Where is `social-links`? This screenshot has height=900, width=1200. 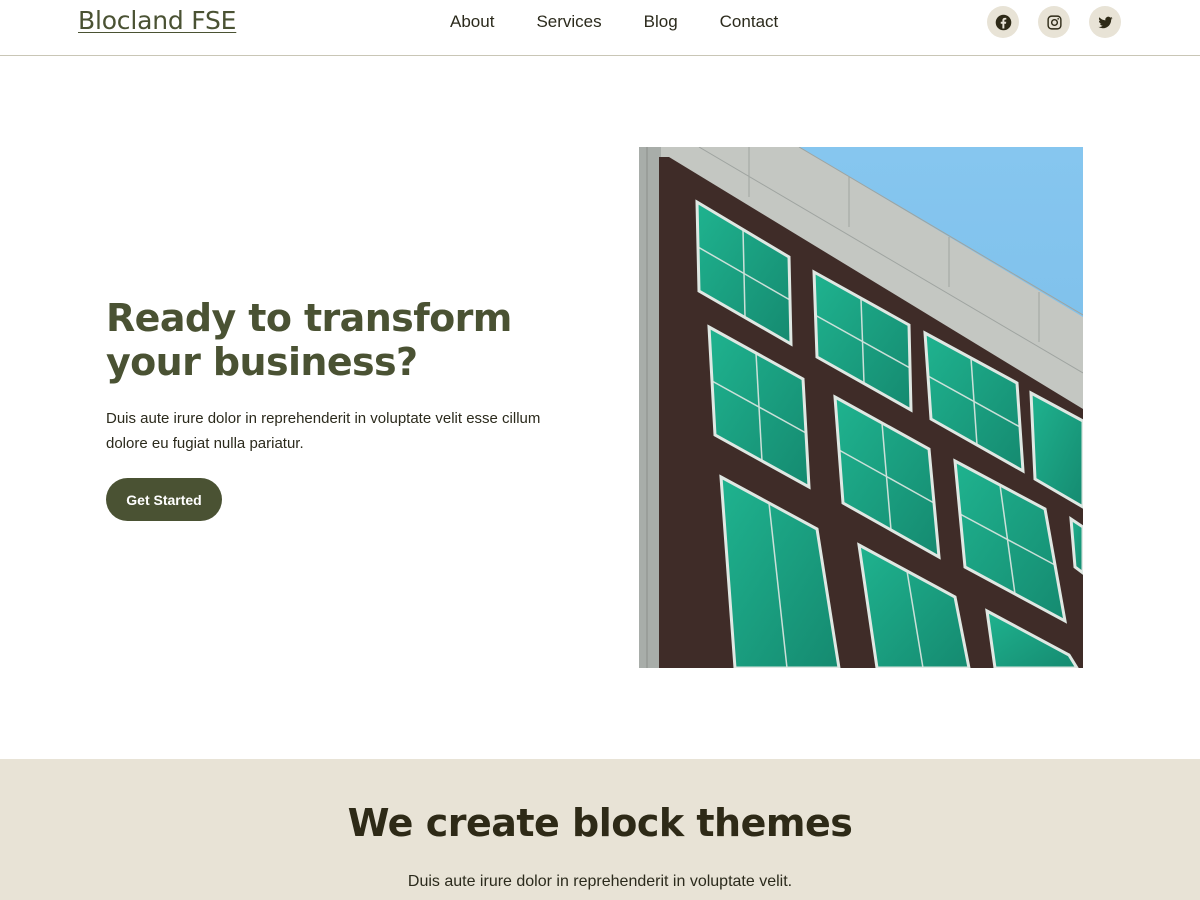 social-links is located at coordinates (1054, 22).